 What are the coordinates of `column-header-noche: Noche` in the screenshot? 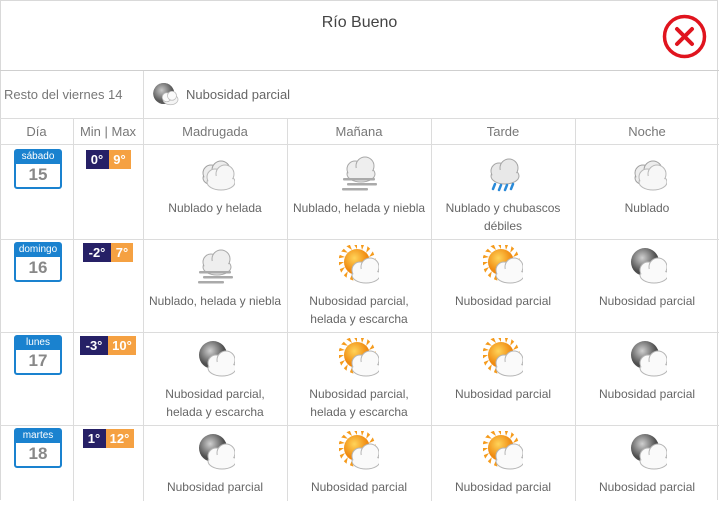 It's located at (647, 131).